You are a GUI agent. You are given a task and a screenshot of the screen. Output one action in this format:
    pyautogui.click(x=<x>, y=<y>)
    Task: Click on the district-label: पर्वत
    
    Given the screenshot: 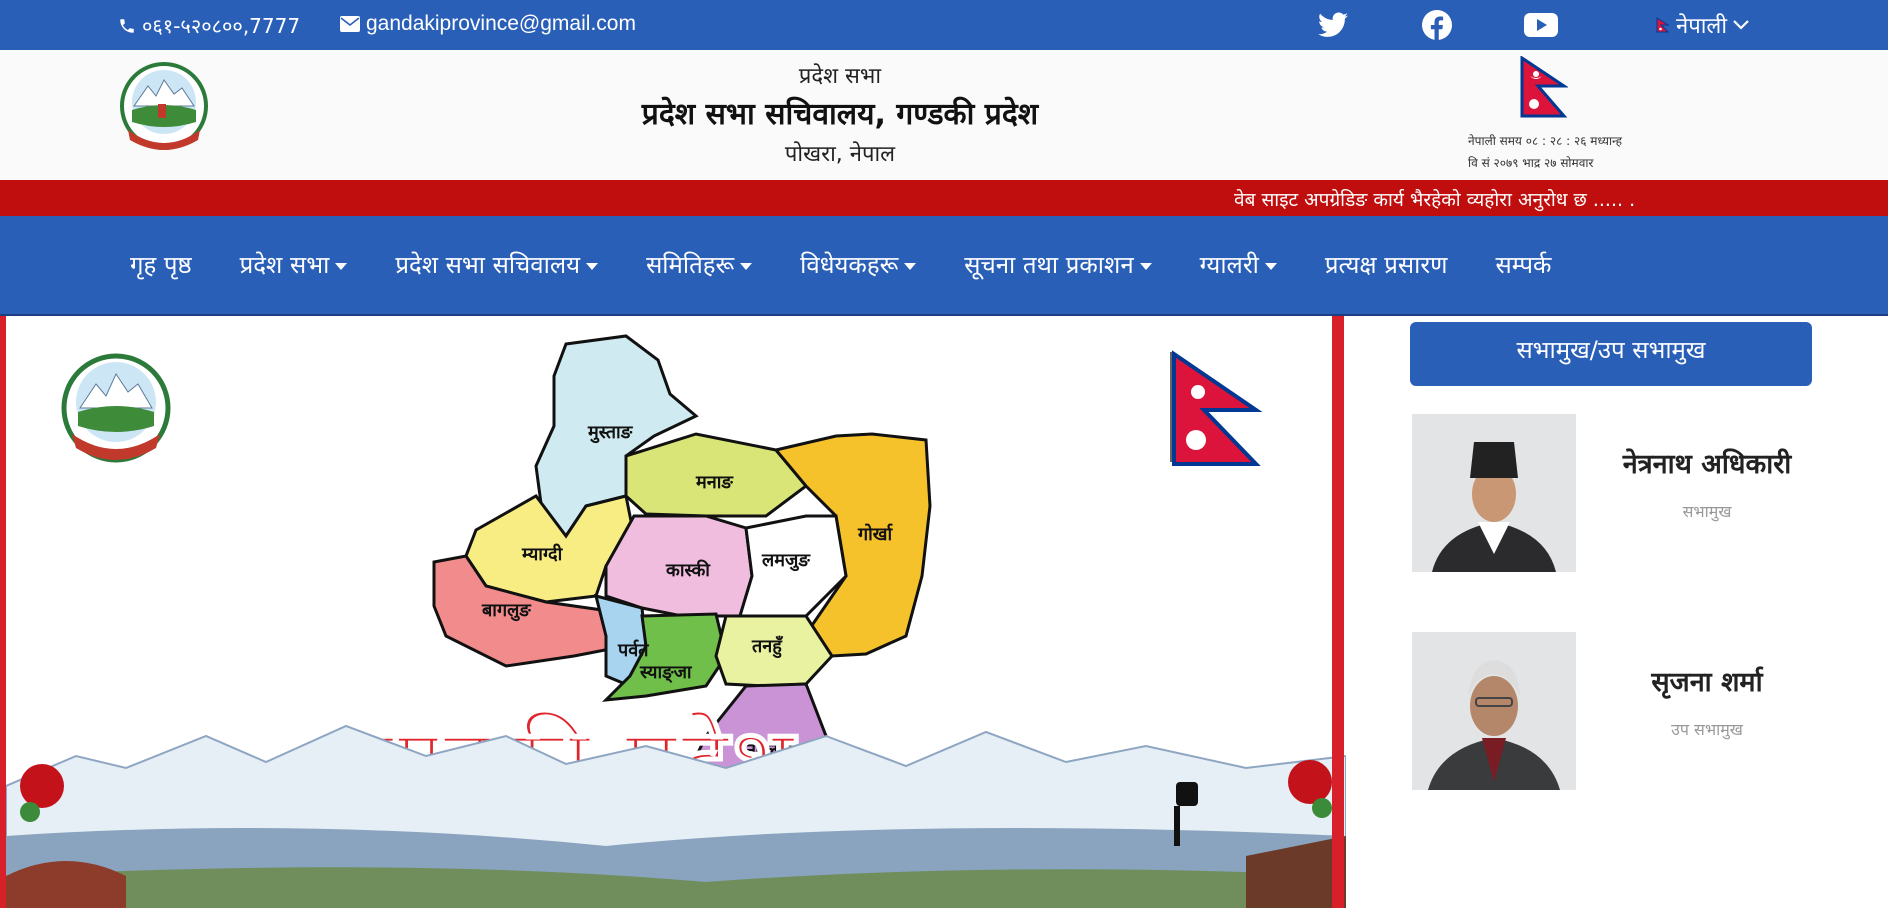 What is the action you would take?
    pyautogui.click(x=633, y=650)
    